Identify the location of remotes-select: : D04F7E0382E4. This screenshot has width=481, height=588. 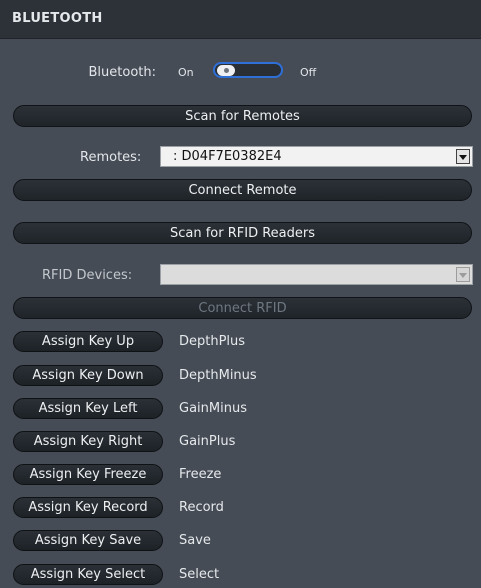
(316, 156).